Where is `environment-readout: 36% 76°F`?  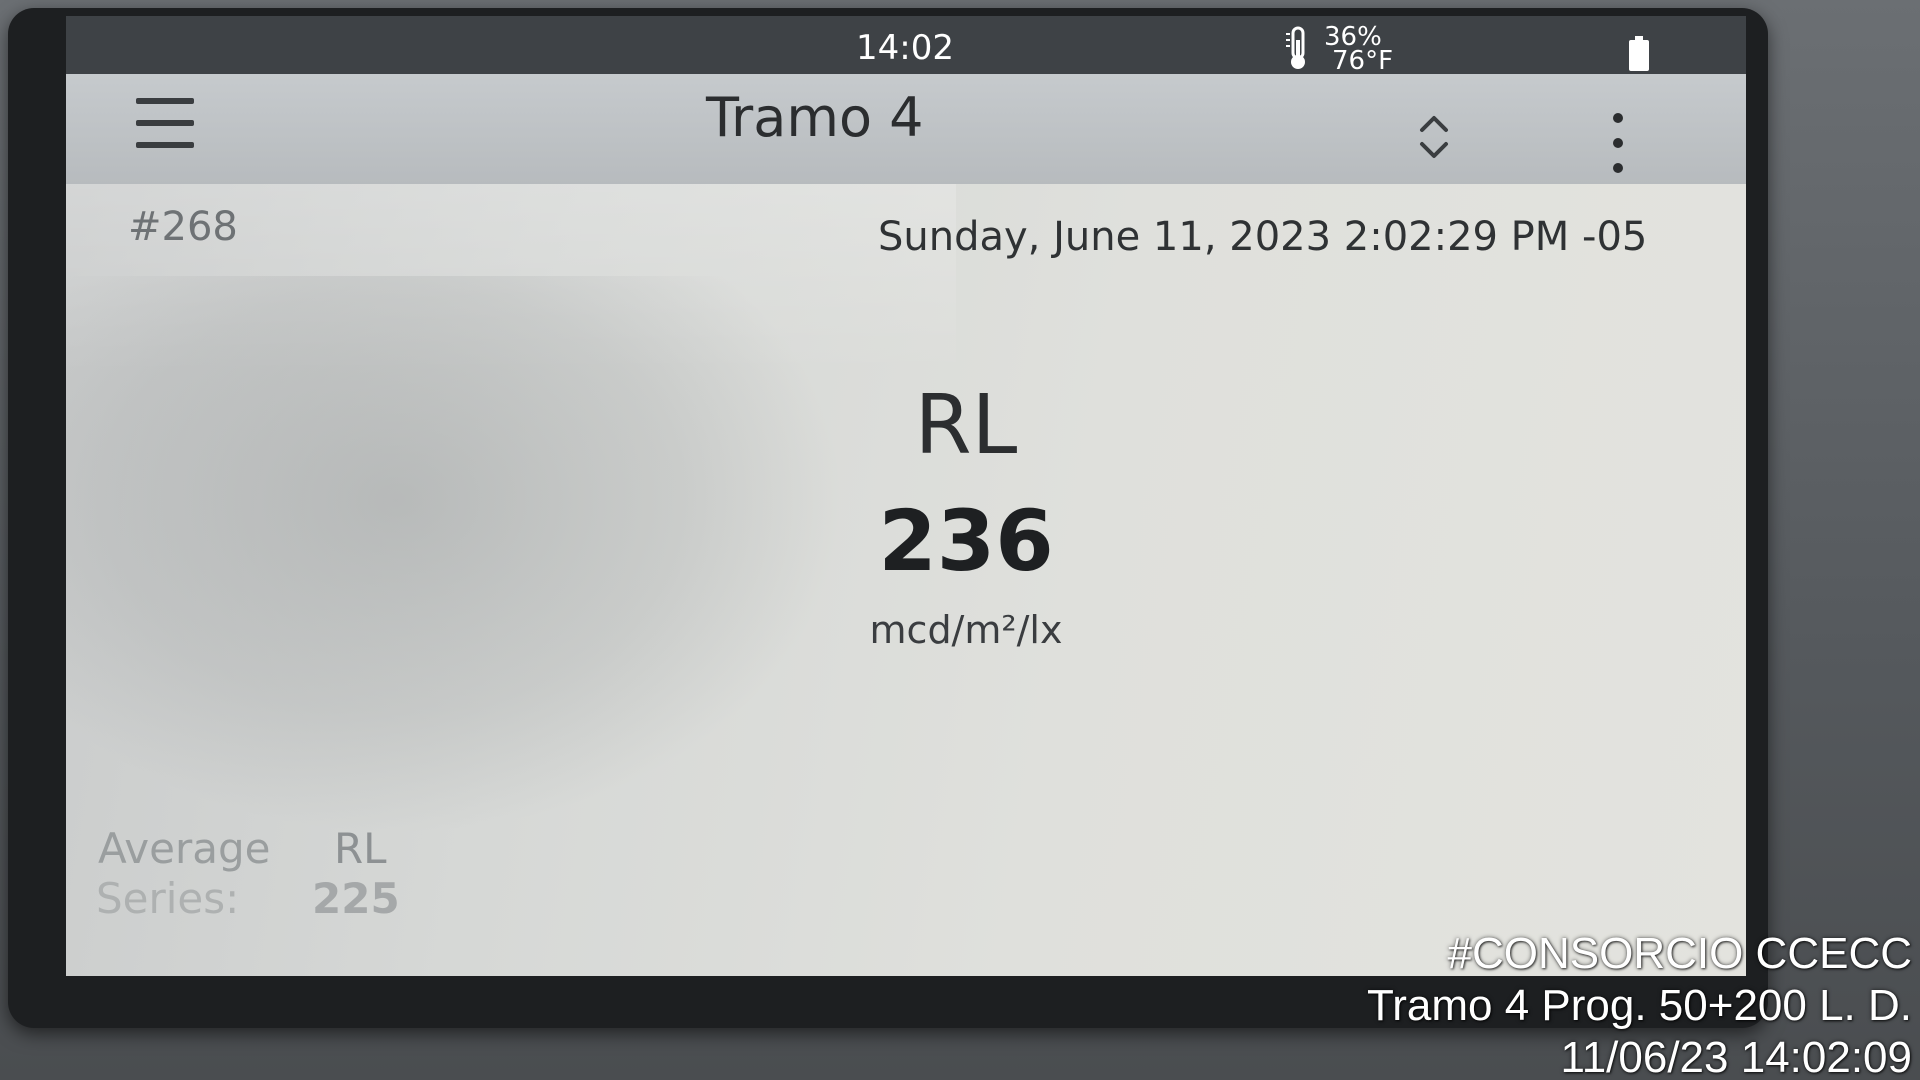
environment-readout: 36% 76°F is located at coordinates (1354, 49).